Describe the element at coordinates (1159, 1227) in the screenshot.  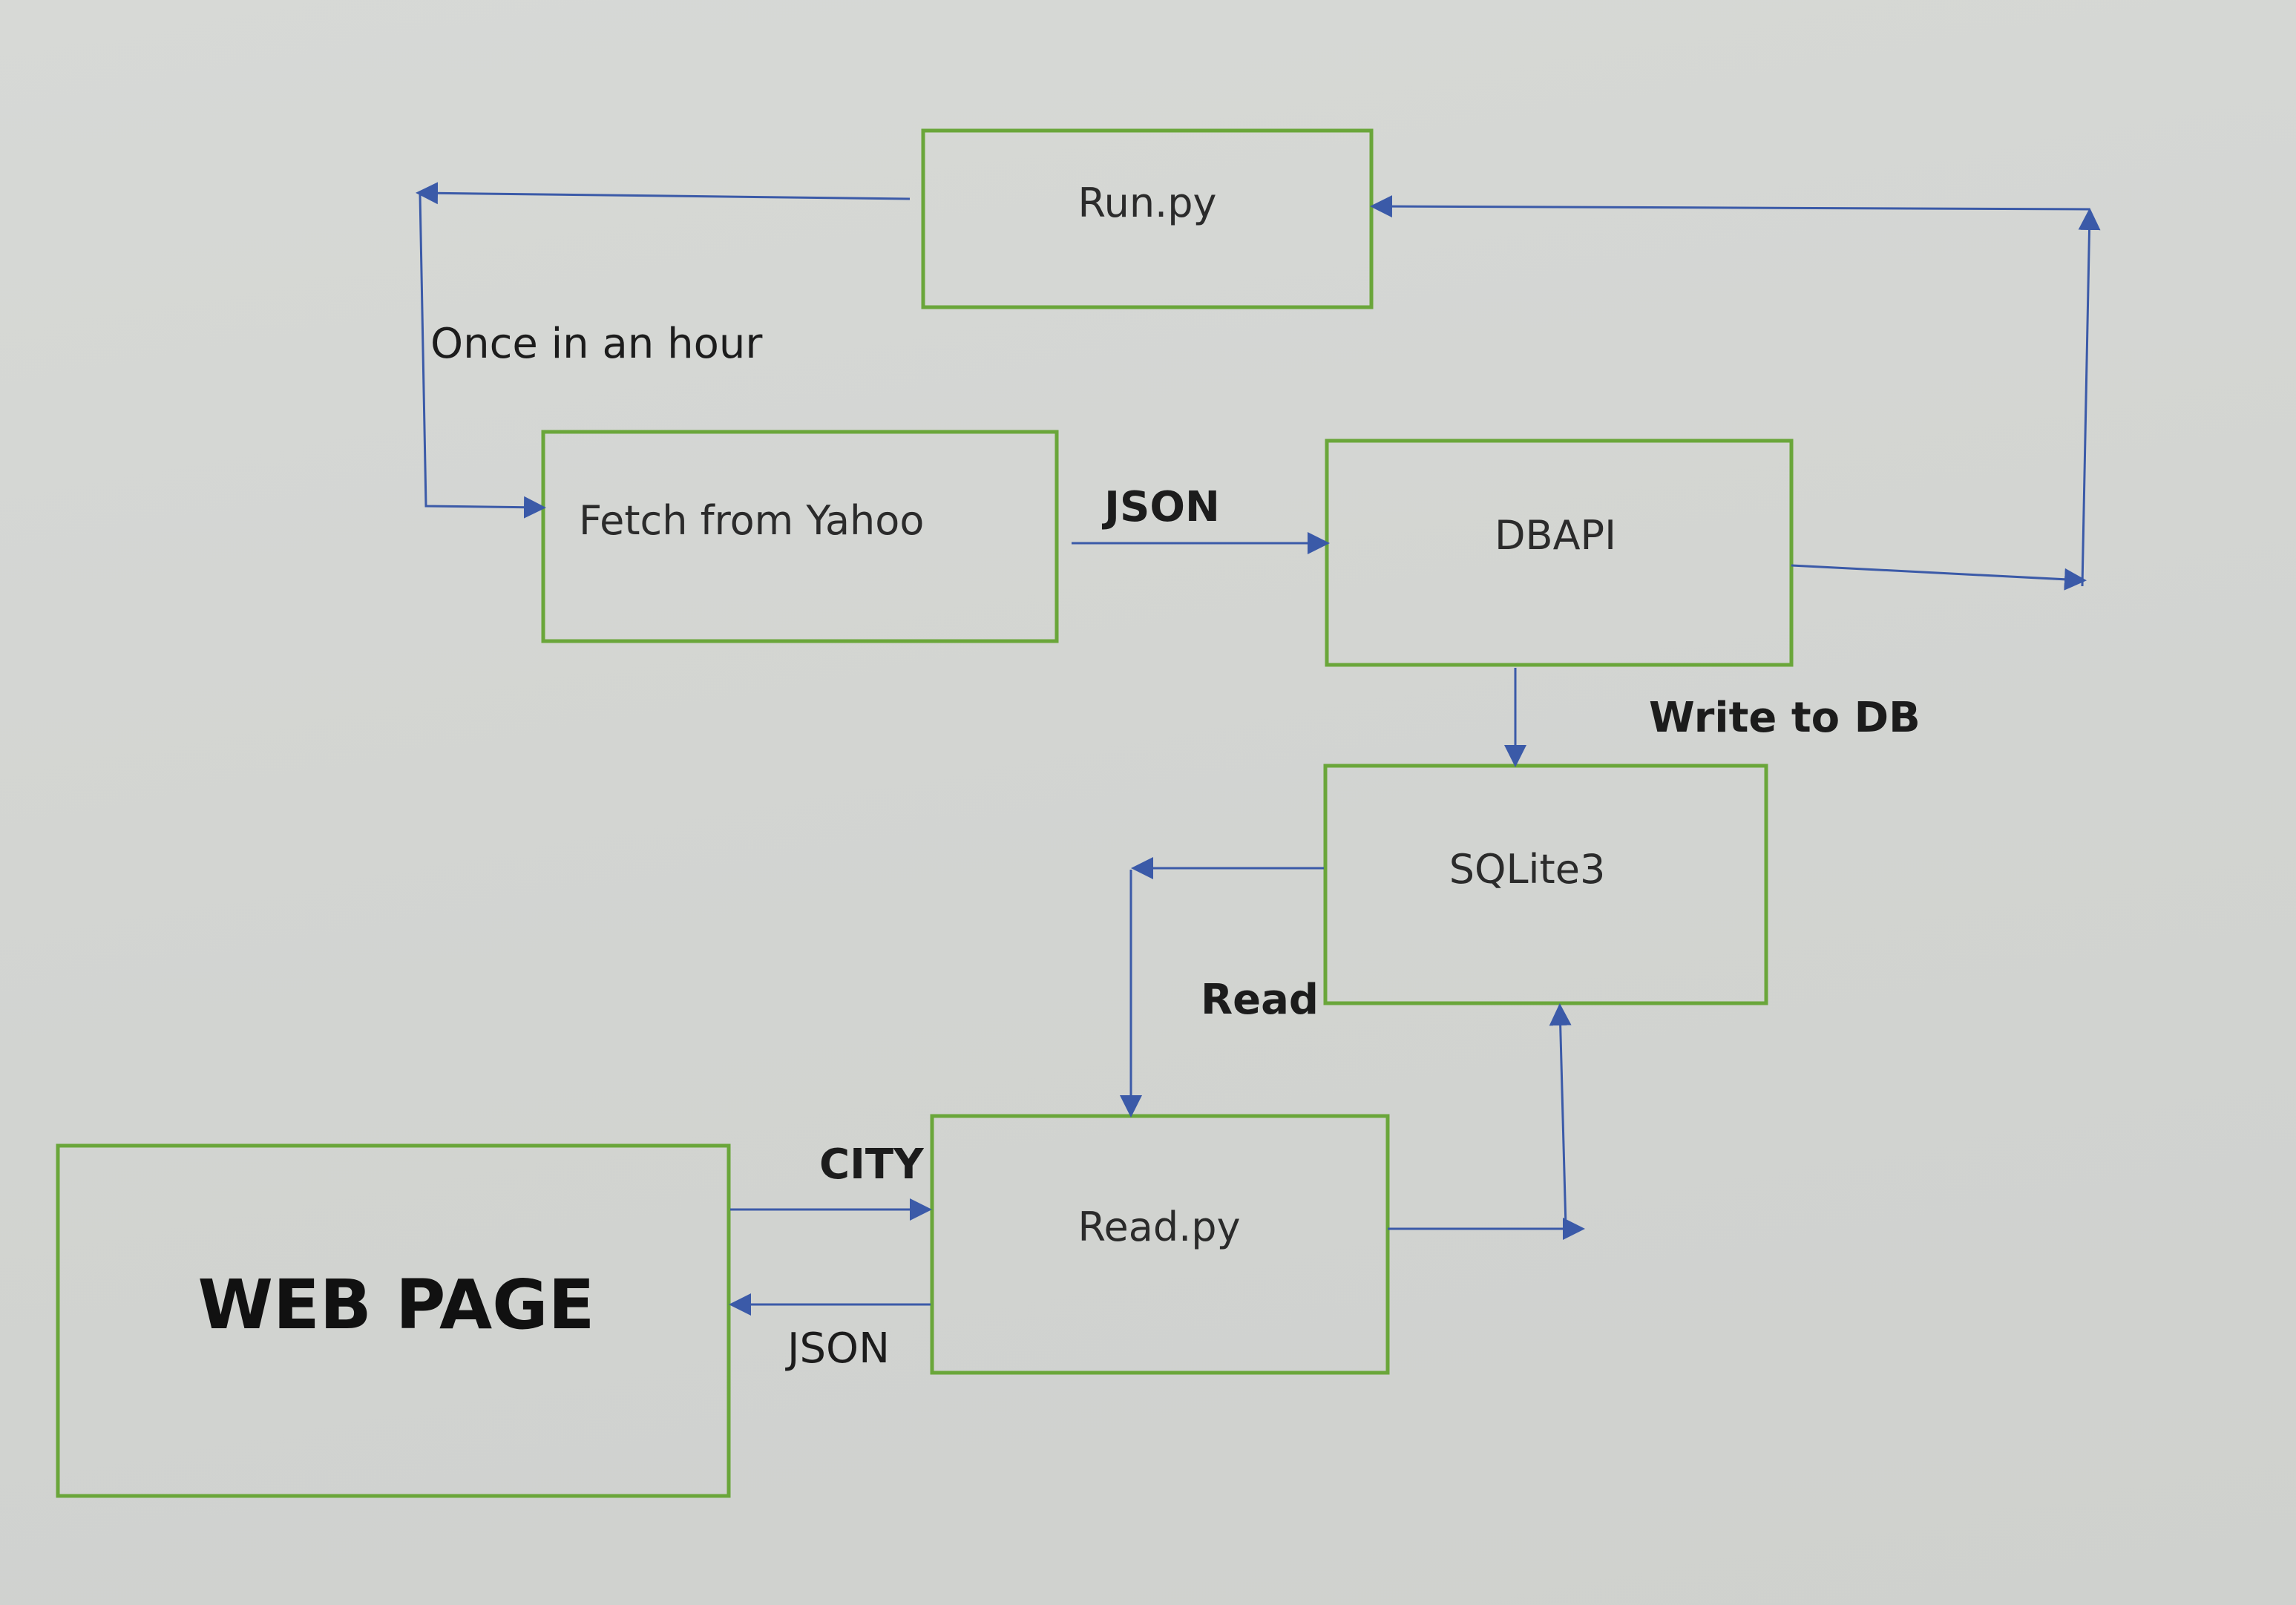
I see `read-py-label: Read.py` at that location.